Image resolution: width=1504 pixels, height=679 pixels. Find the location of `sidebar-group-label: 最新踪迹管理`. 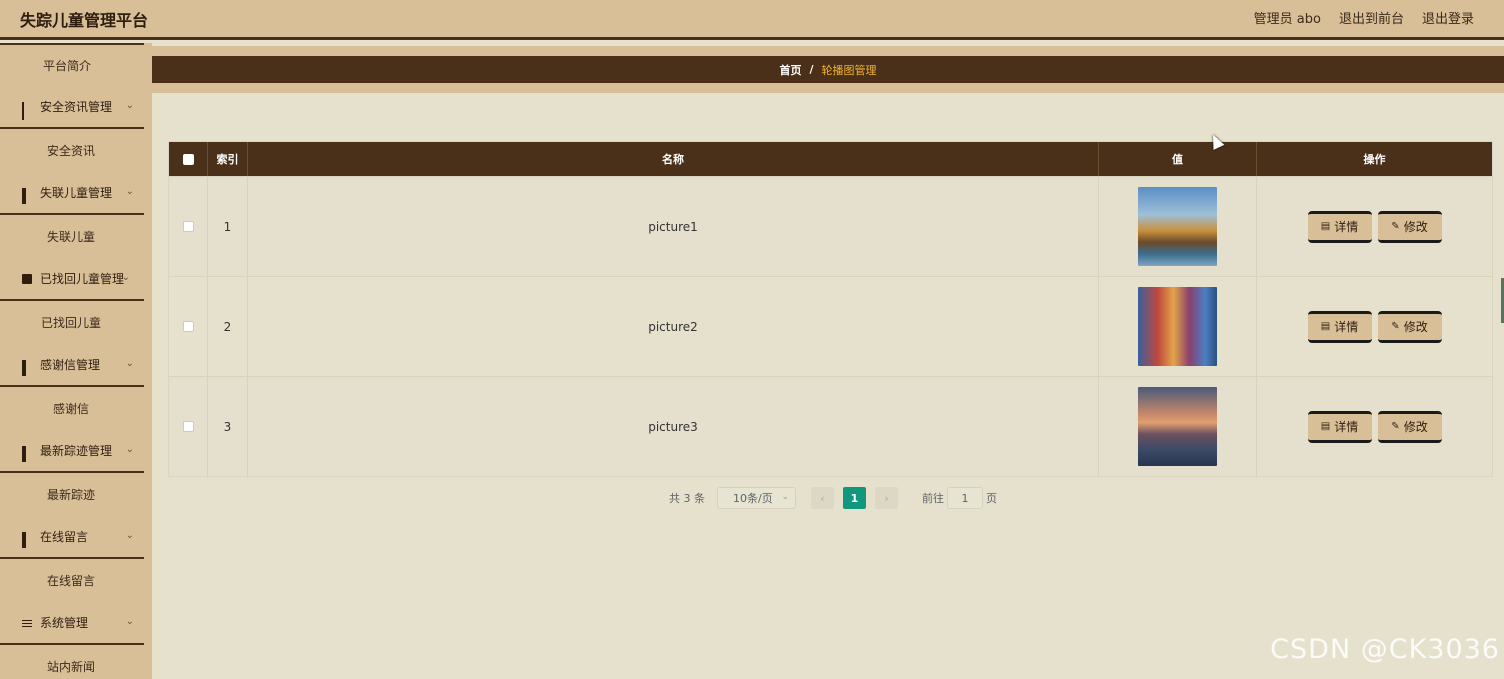

sidebar-group-label: 最新踪迹管理 is located at coordinates (76, 451).